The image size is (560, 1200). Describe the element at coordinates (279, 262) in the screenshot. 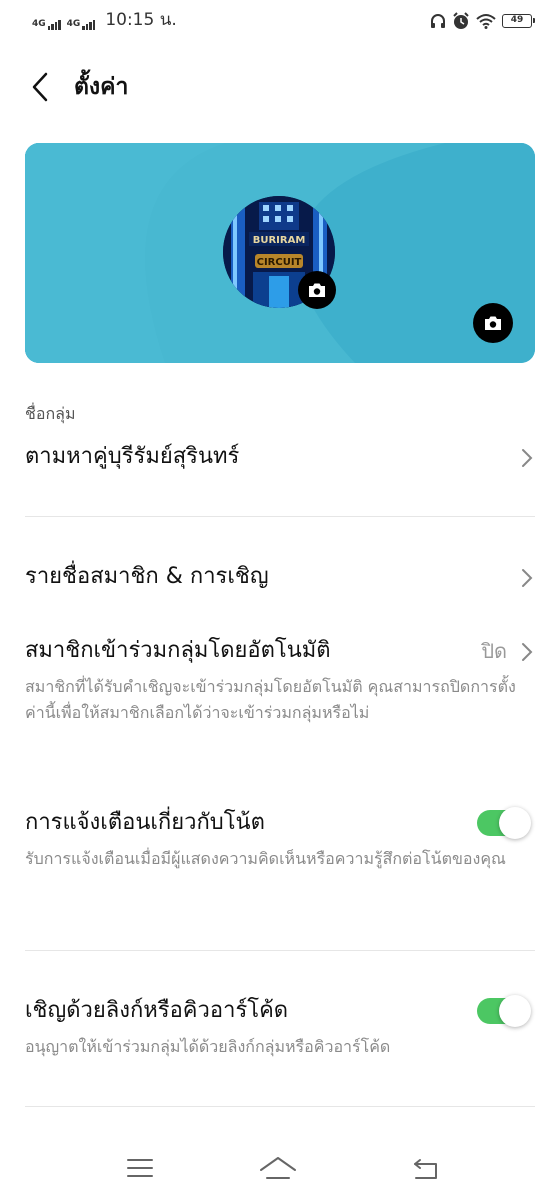

I see `avatar-text-bottom: CIRCUIT` at that location.